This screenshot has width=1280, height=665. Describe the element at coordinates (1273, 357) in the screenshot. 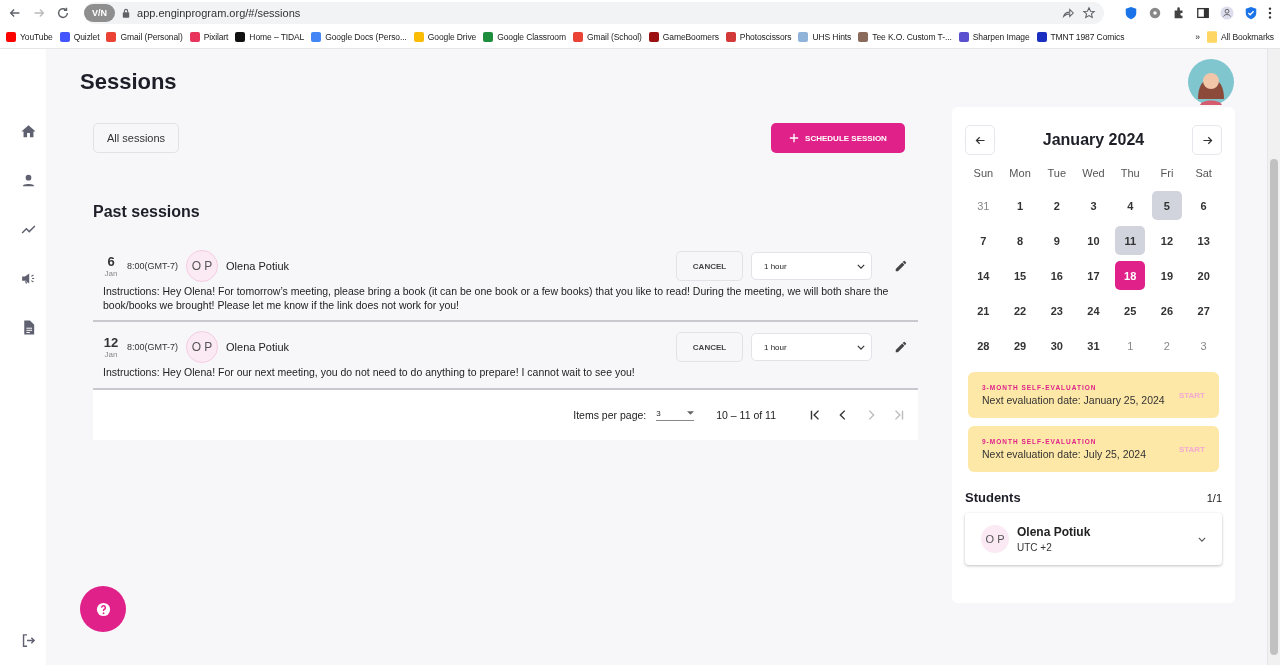

I see `scrollbar` at that location.